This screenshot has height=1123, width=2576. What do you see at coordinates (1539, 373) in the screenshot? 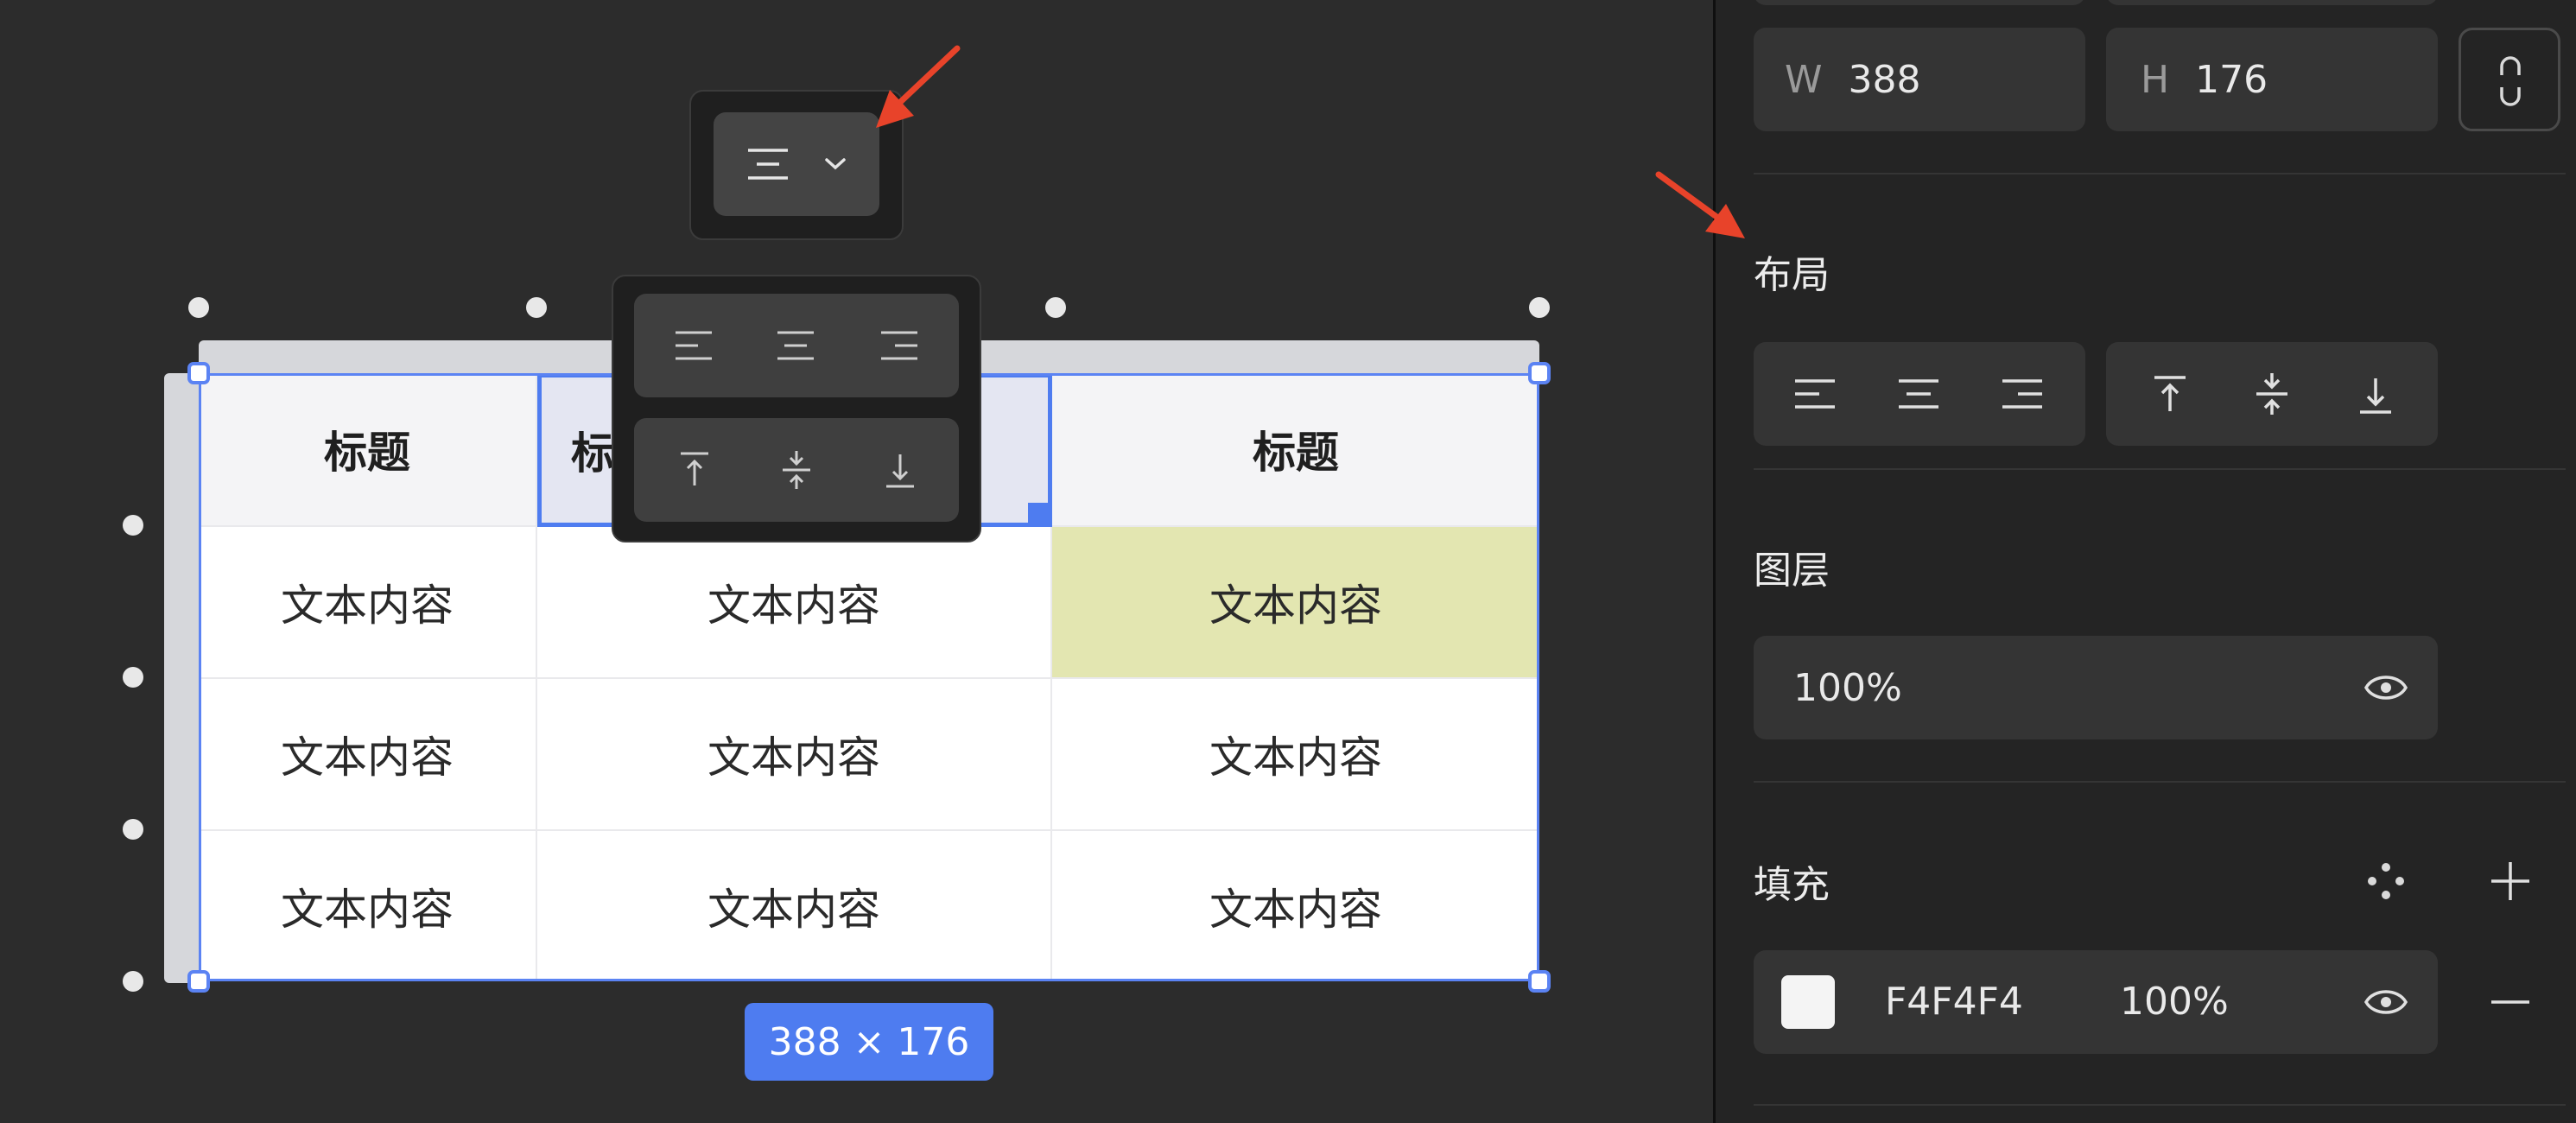
I see `resize-handle-top-right` at bounding box center [1539, 373].